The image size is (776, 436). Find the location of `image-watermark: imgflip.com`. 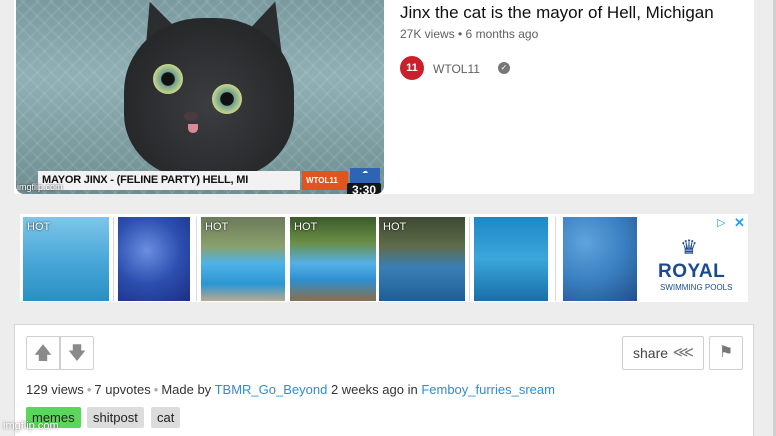

image-watermark: imgflip.com is located at coordinates (40, 187).